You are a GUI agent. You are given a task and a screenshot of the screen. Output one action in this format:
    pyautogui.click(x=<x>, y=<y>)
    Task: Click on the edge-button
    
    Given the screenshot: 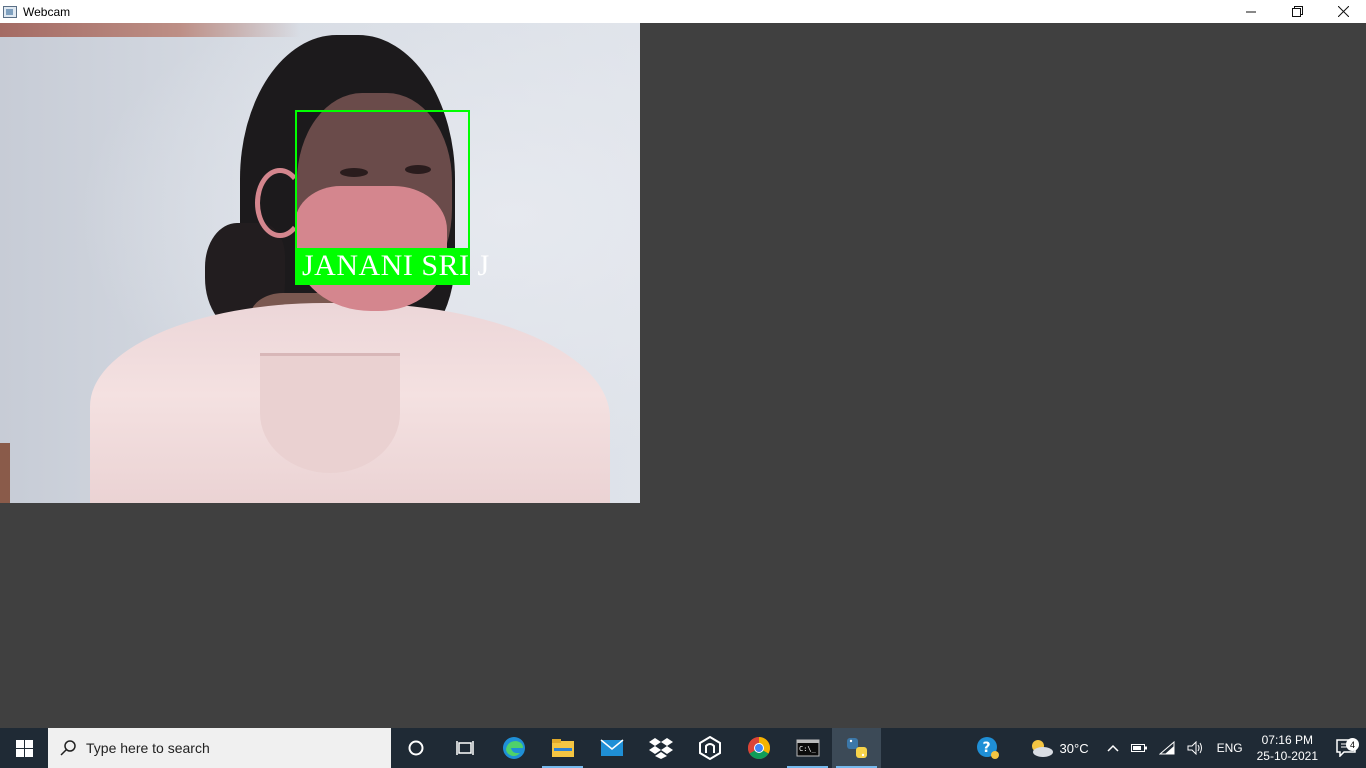 What is the action you would take?
    pyautogui.click(x=513, y=748)
    